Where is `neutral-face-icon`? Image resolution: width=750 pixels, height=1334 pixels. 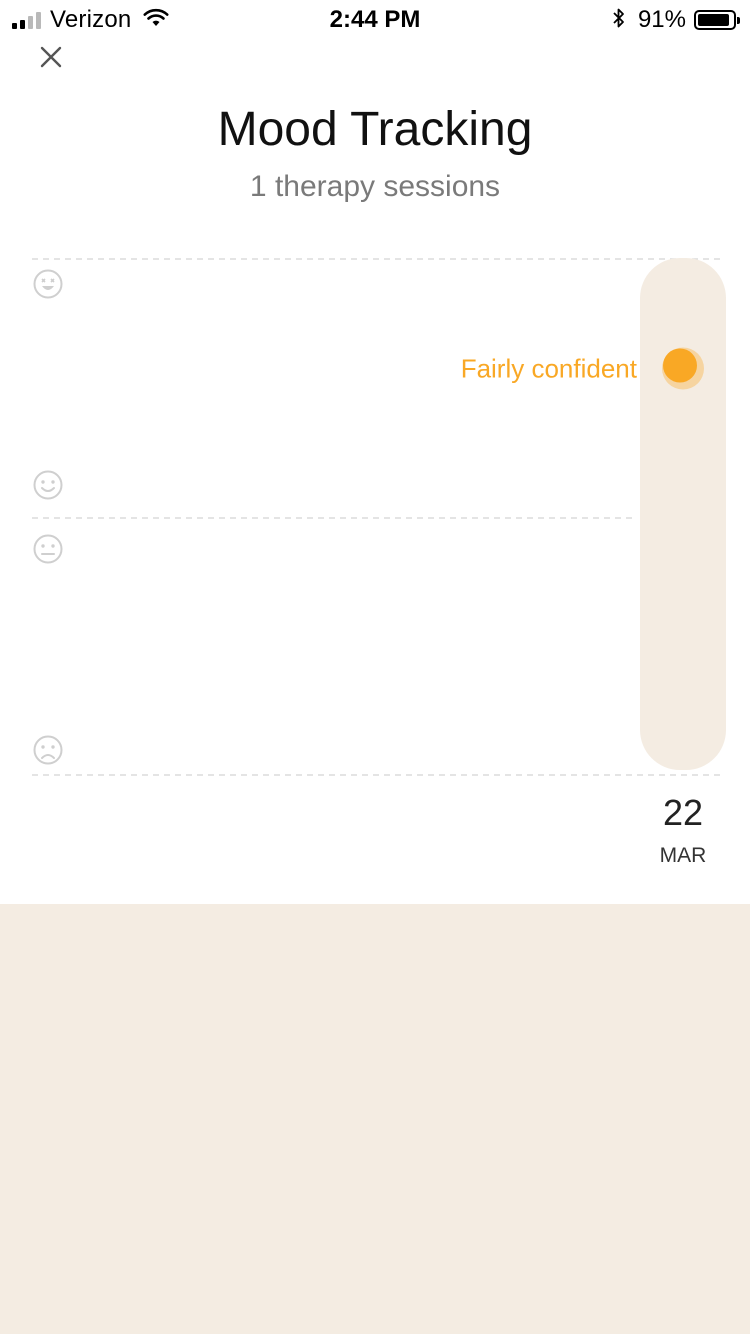 neutral-face-icon is located at coordinates (48, 549).